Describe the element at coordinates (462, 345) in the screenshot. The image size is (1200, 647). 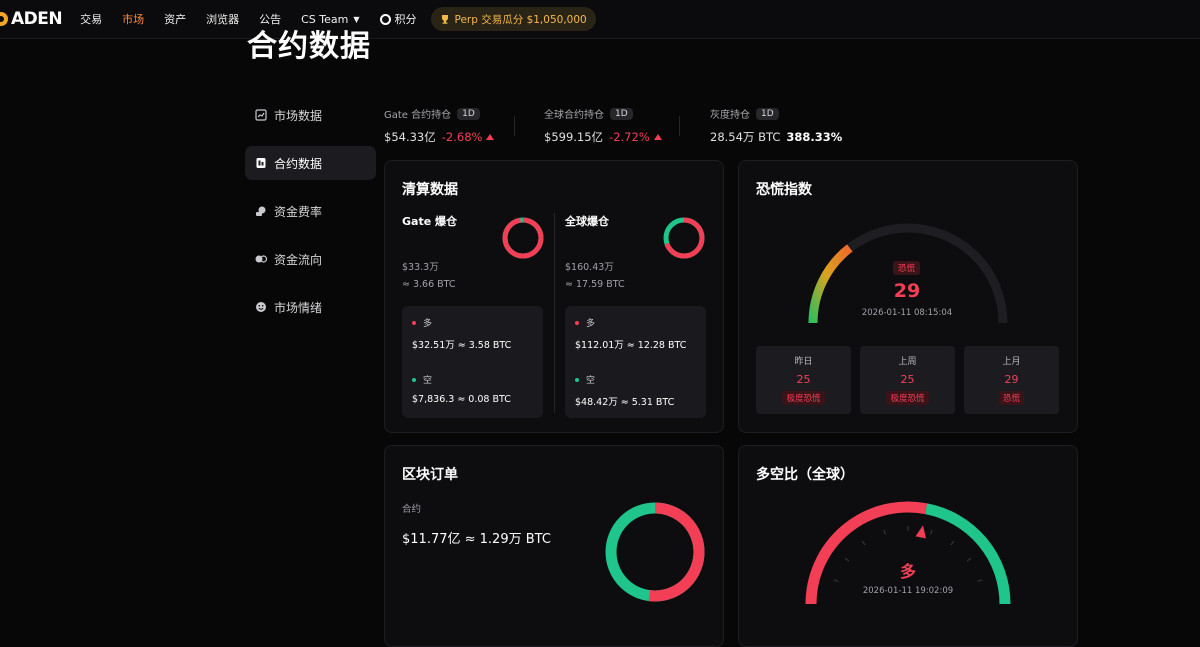
I see `long-value: $32.51万 ≈ 3.58 BTC` at that location.